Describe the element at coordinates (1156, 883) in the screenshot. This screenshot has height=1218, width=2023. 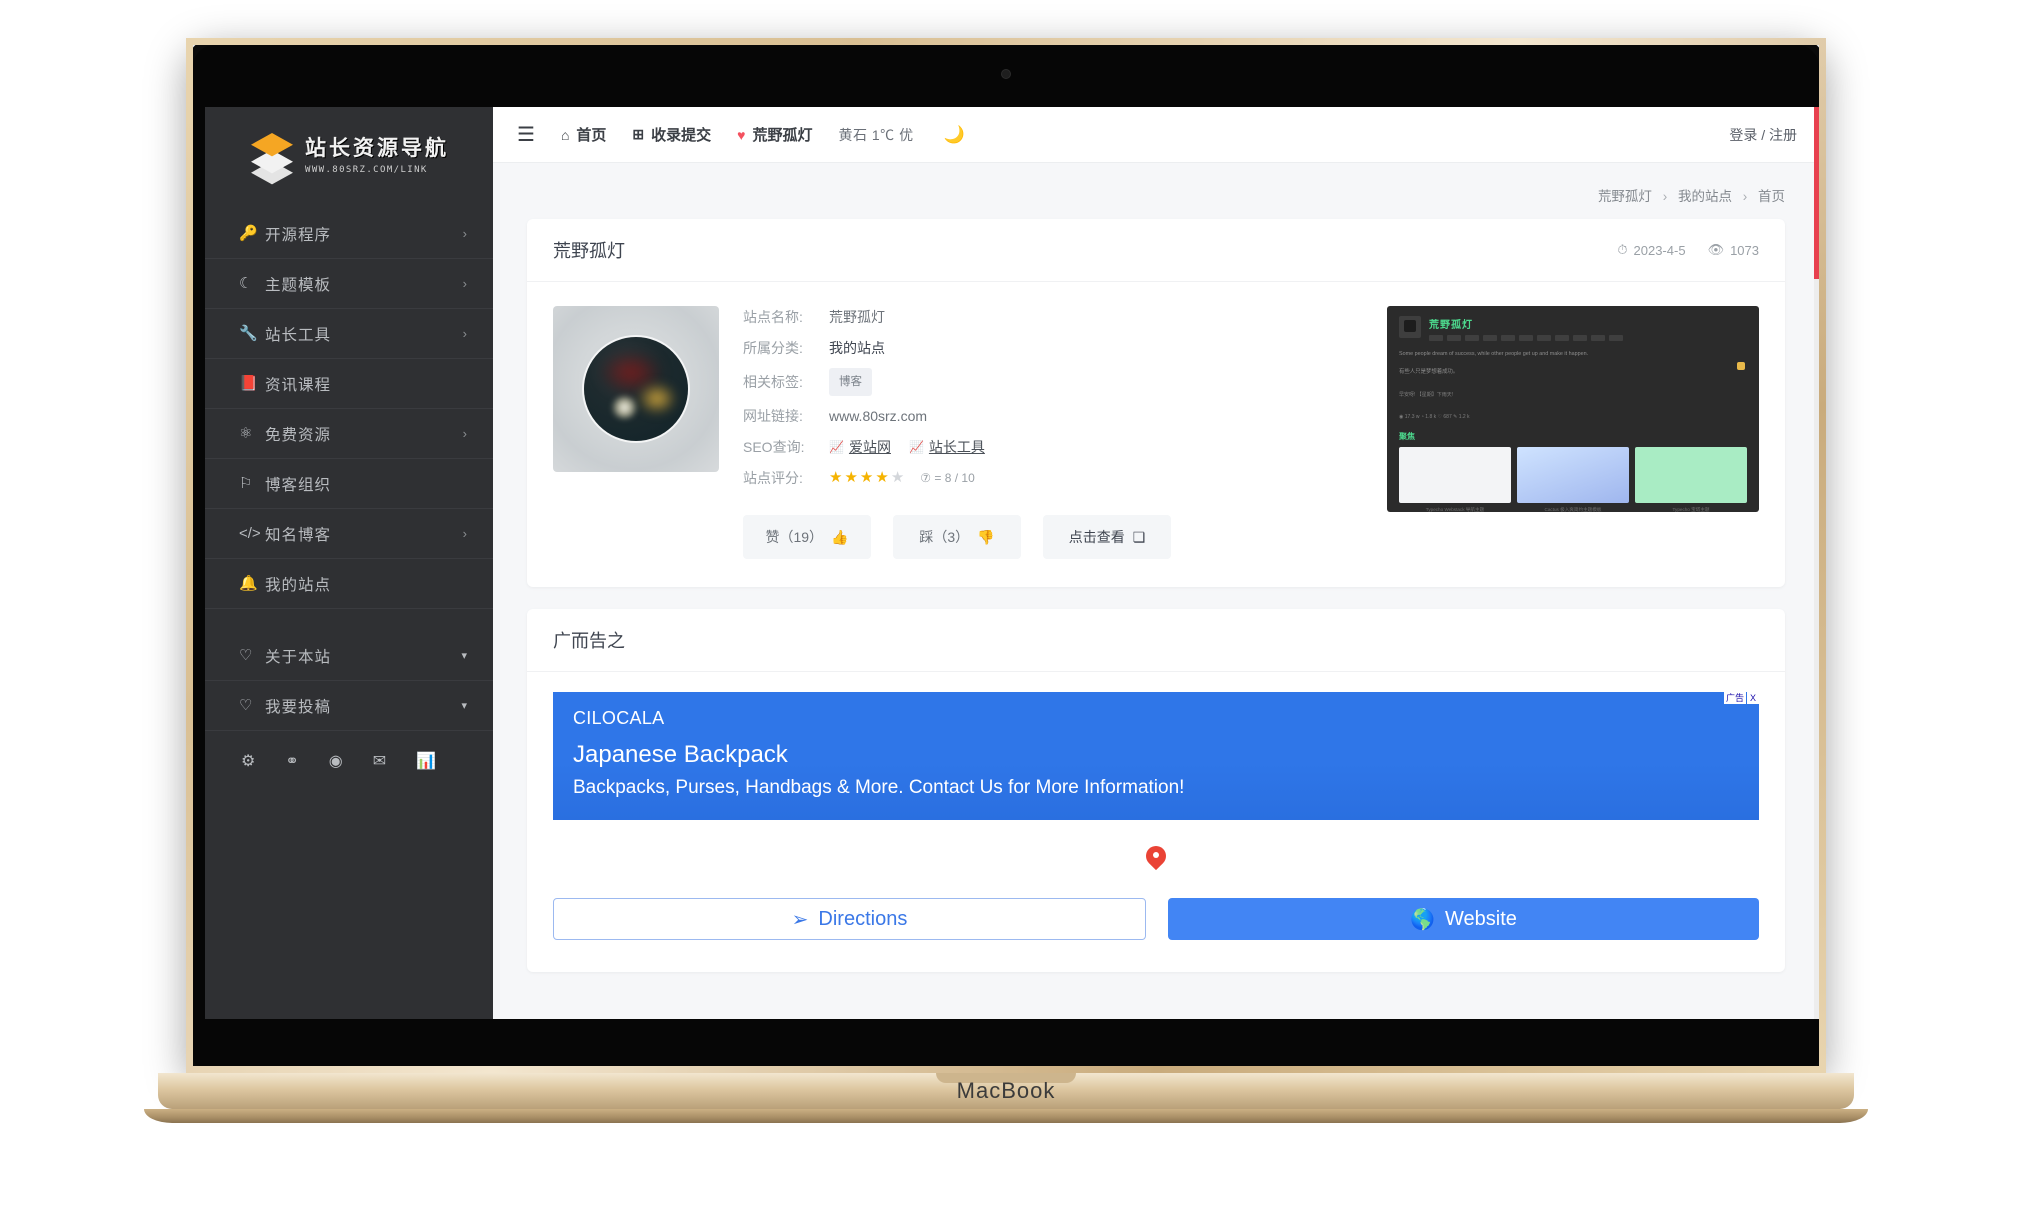
I see `ad-map-area: ➢ Directions 🌎 Website` at that location.